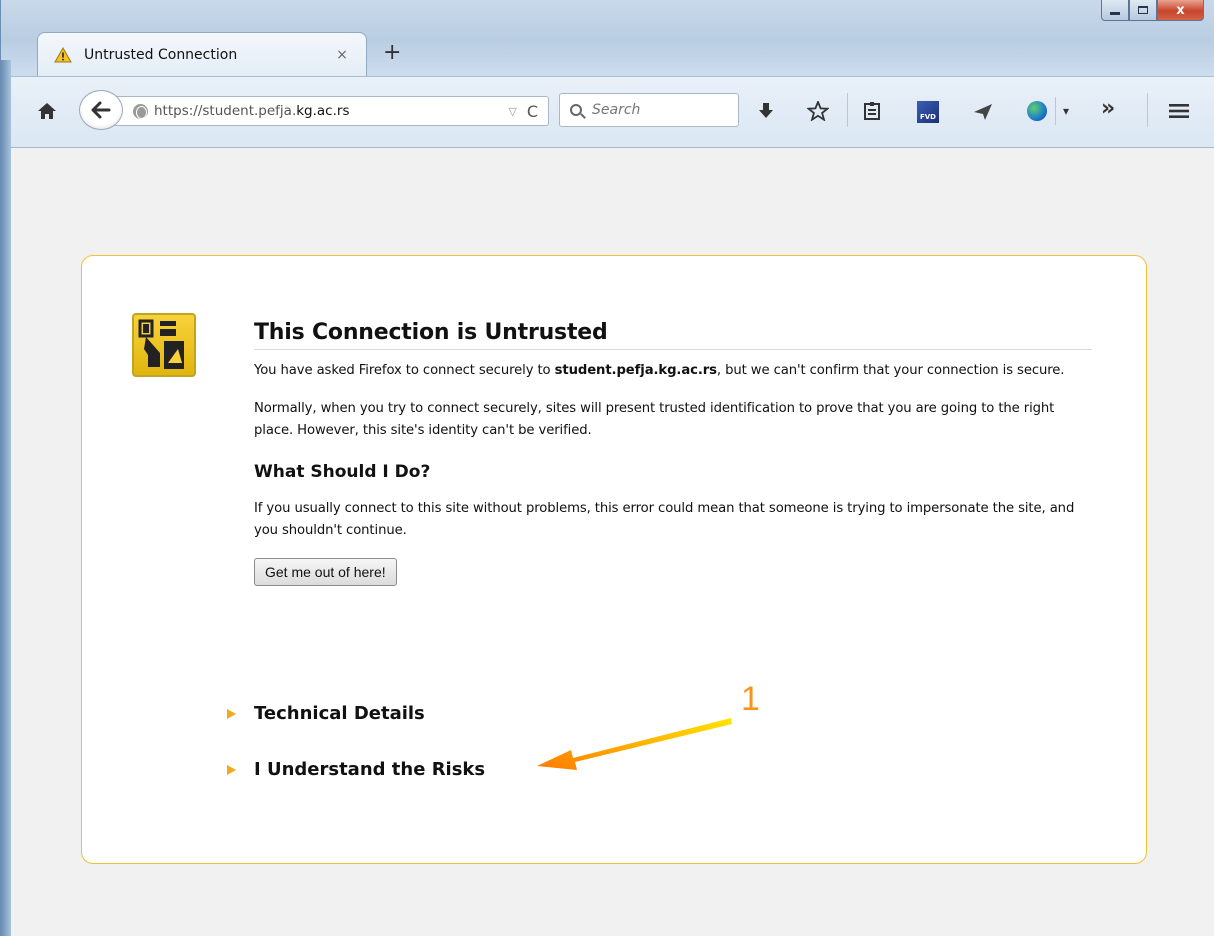 Image resolution: width=1214 pixels, height=936 pixels. Describe the element at coordinates (532, 111) in the screenshot. I see `reload-icon: C` at that location.